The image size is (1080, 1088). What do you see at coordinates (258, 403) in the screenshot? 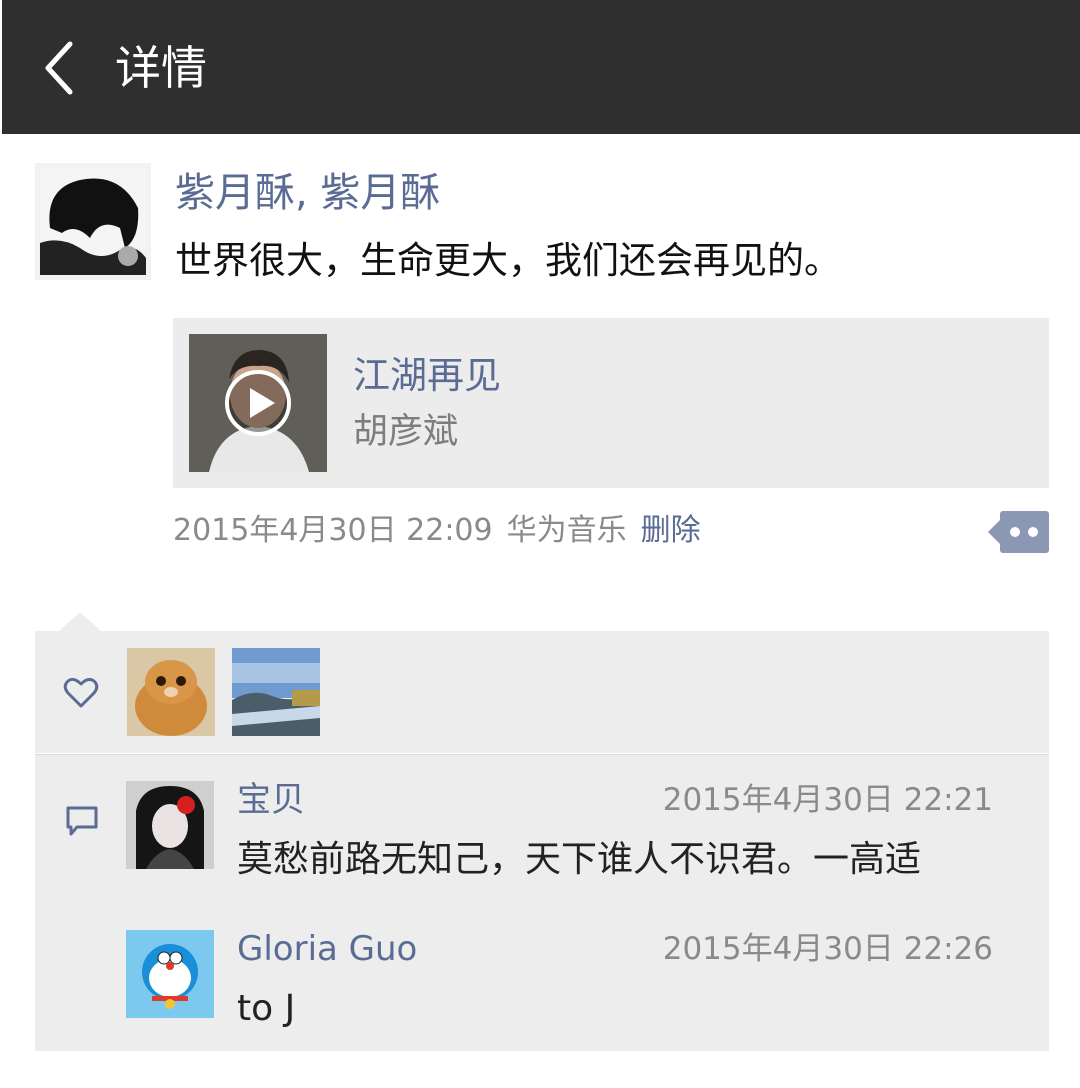
I see `album-cover` at bounding box center [258, 403].